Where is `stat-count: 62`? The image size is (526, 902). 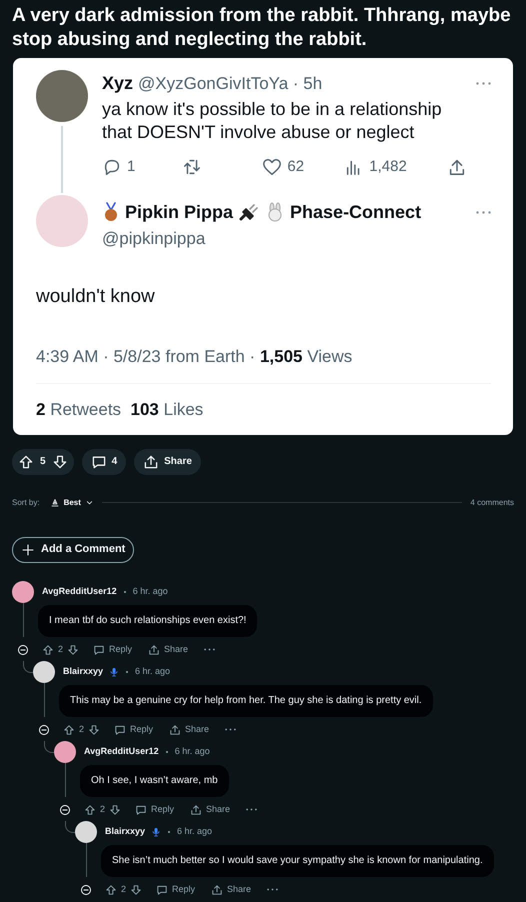
stat-count: 62 is located at coordinates (295, 167).